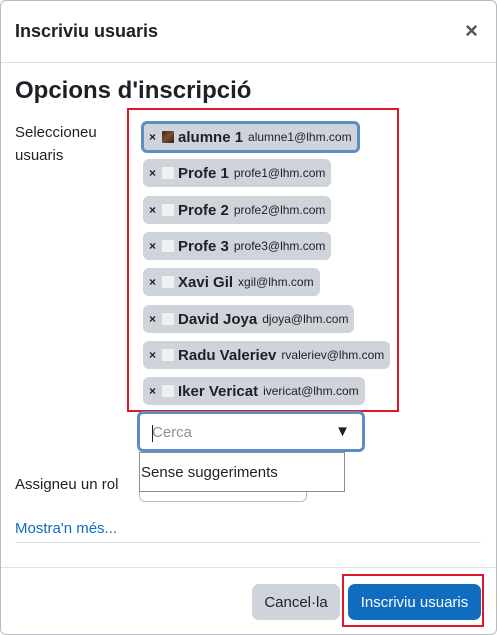 This screenshot has width=497, height=635. I want to click on user-name: Iker Vericat, so click(218, 391).